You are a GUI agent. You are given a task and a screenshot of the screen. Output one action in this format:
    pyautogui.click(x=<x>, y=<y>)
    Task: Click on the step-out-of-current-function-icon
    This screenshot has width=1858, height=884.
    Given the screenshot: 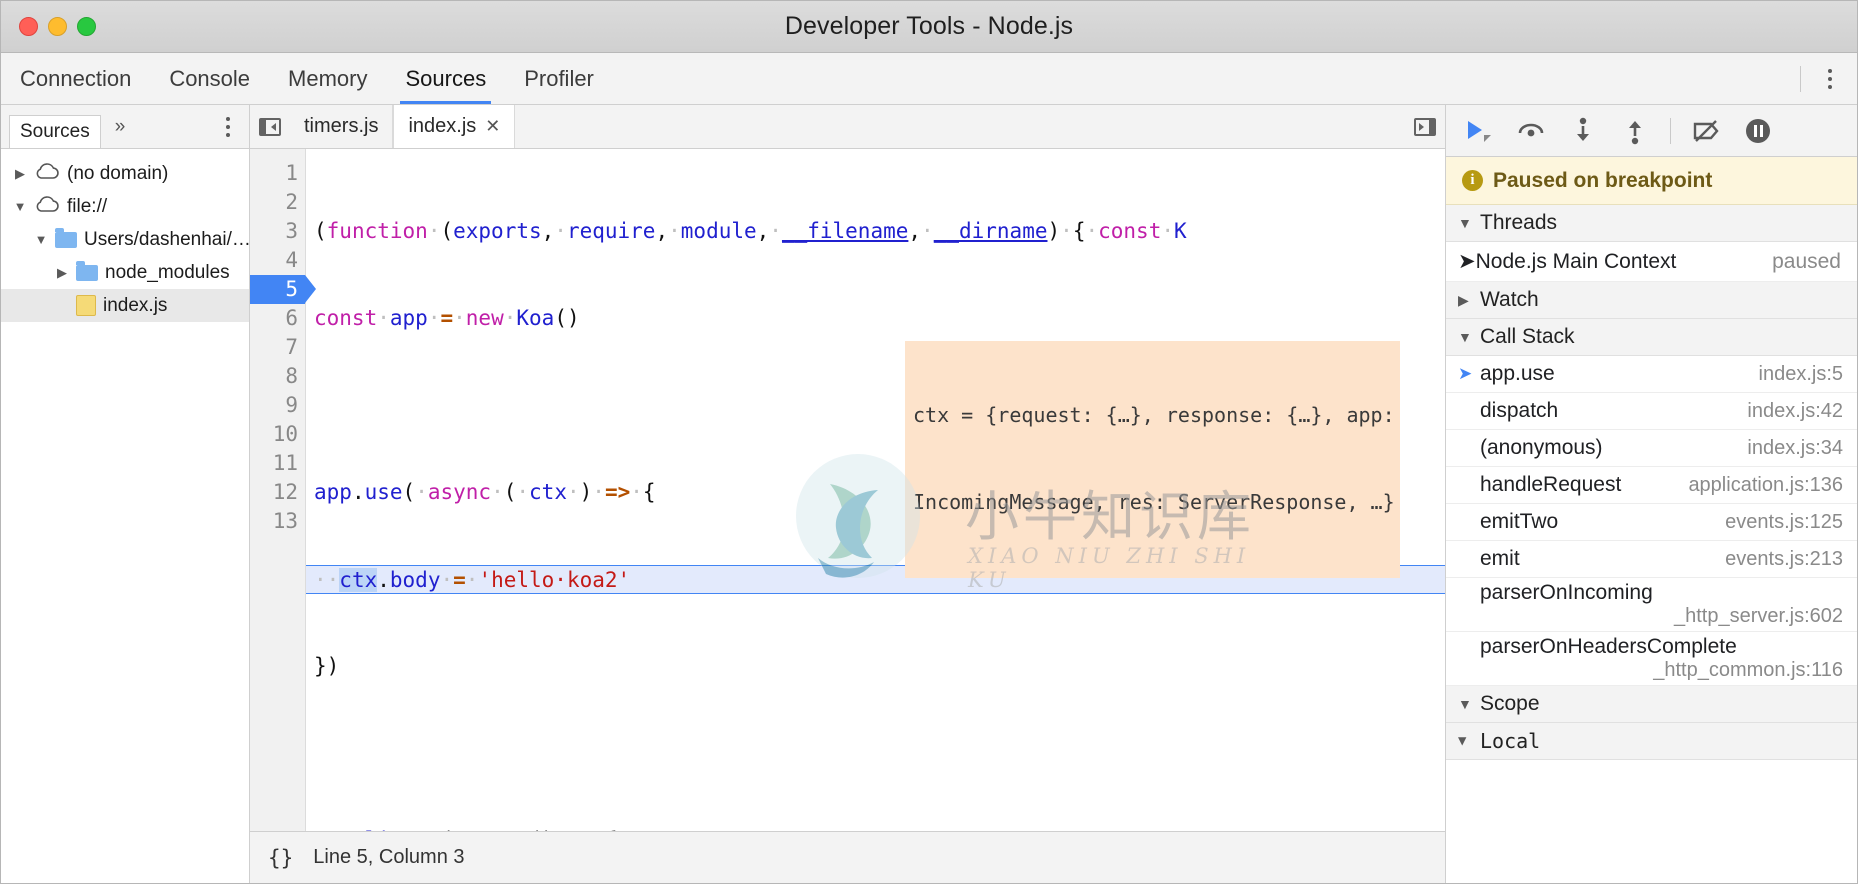 What is the action you would take?
    pyautogui.click(x=1635, y=131)
    